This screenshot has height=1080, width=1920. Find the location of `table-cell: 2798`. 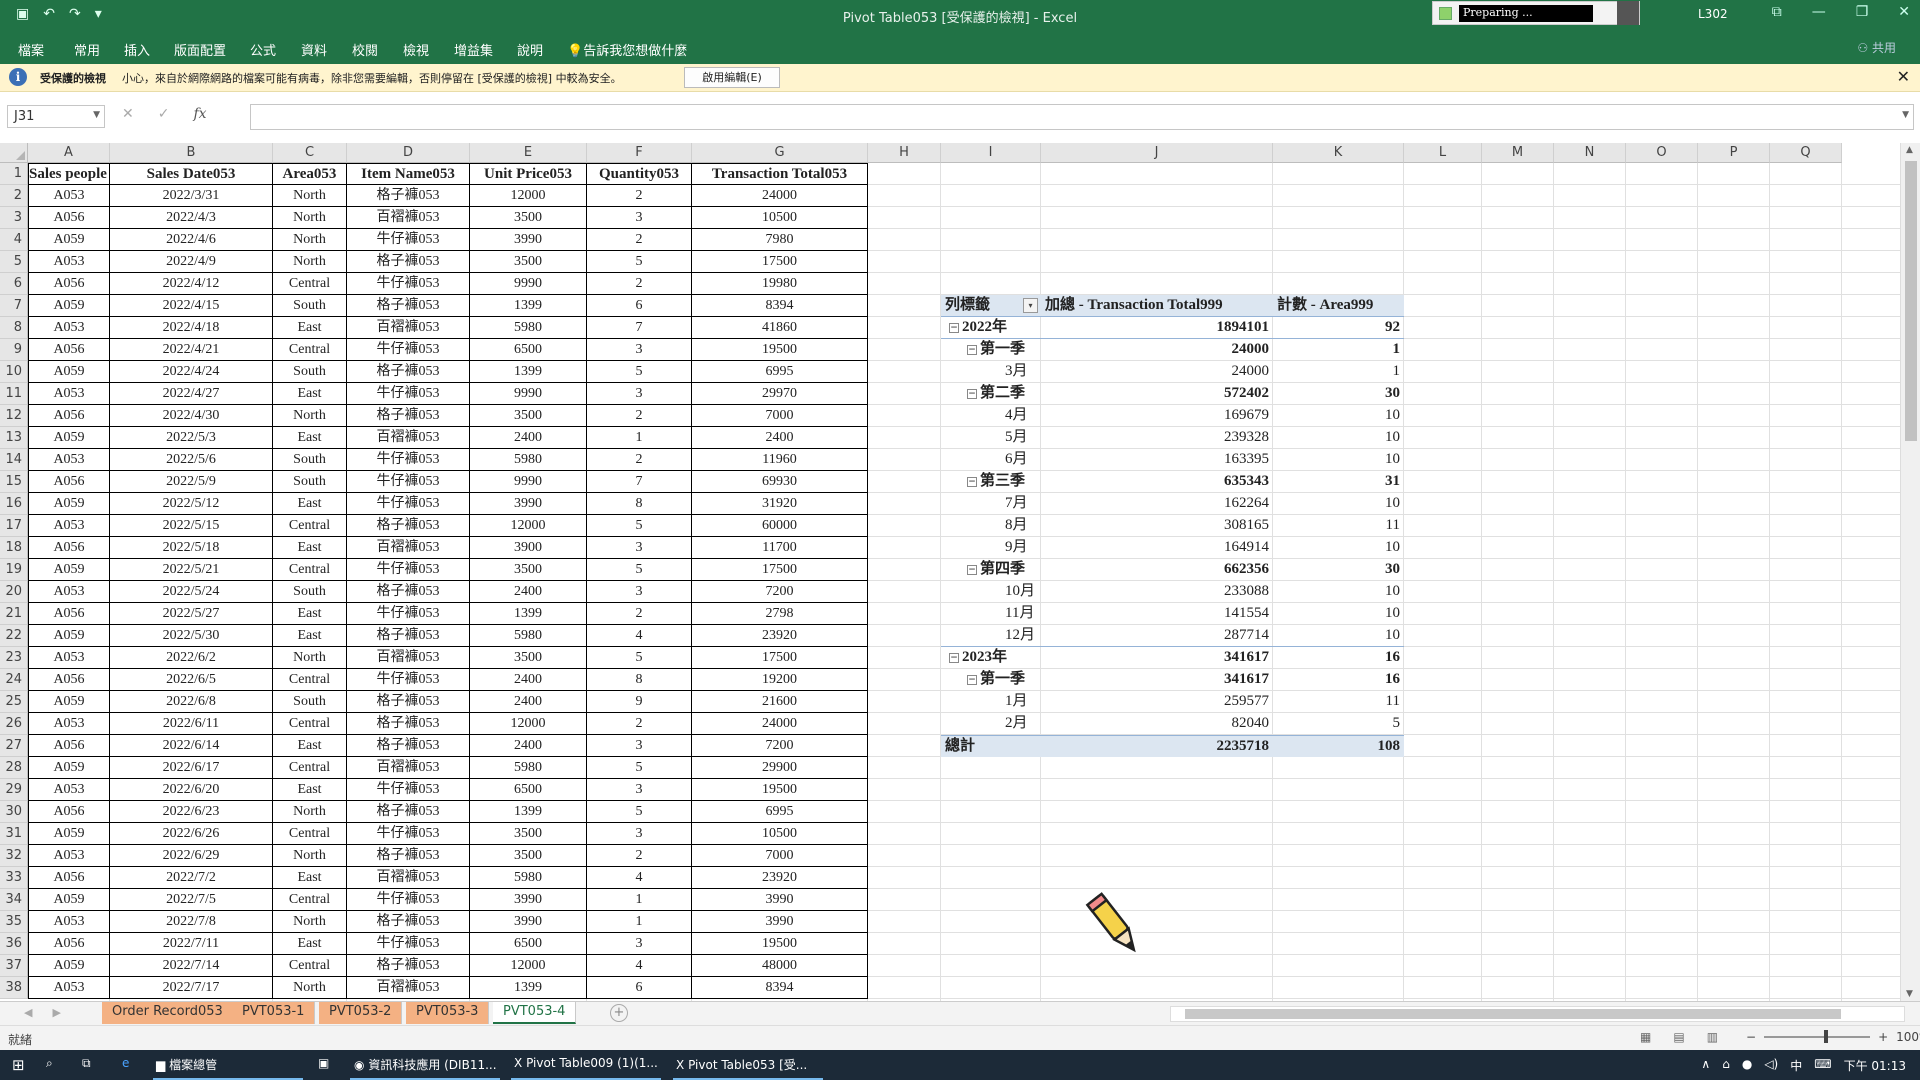

table-cell: 2798 is located at coordinates (780, 614).